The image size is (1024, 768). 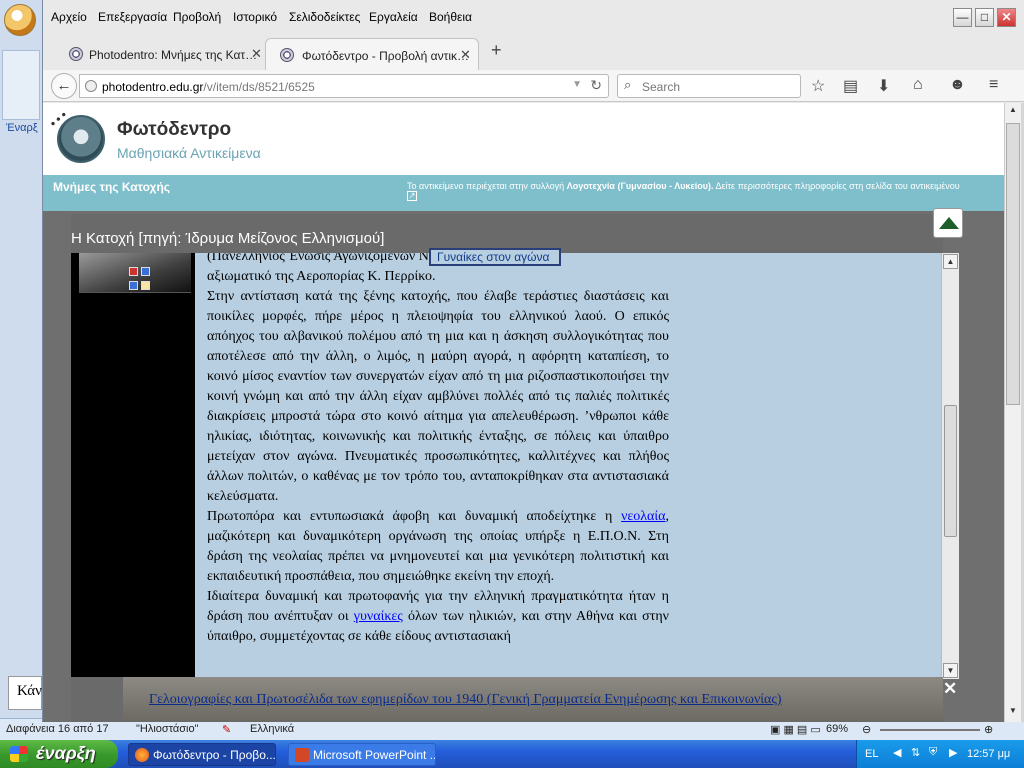 I want to click on powerpoint-slide-thumb: Κάν, so click(x=25, y=693).